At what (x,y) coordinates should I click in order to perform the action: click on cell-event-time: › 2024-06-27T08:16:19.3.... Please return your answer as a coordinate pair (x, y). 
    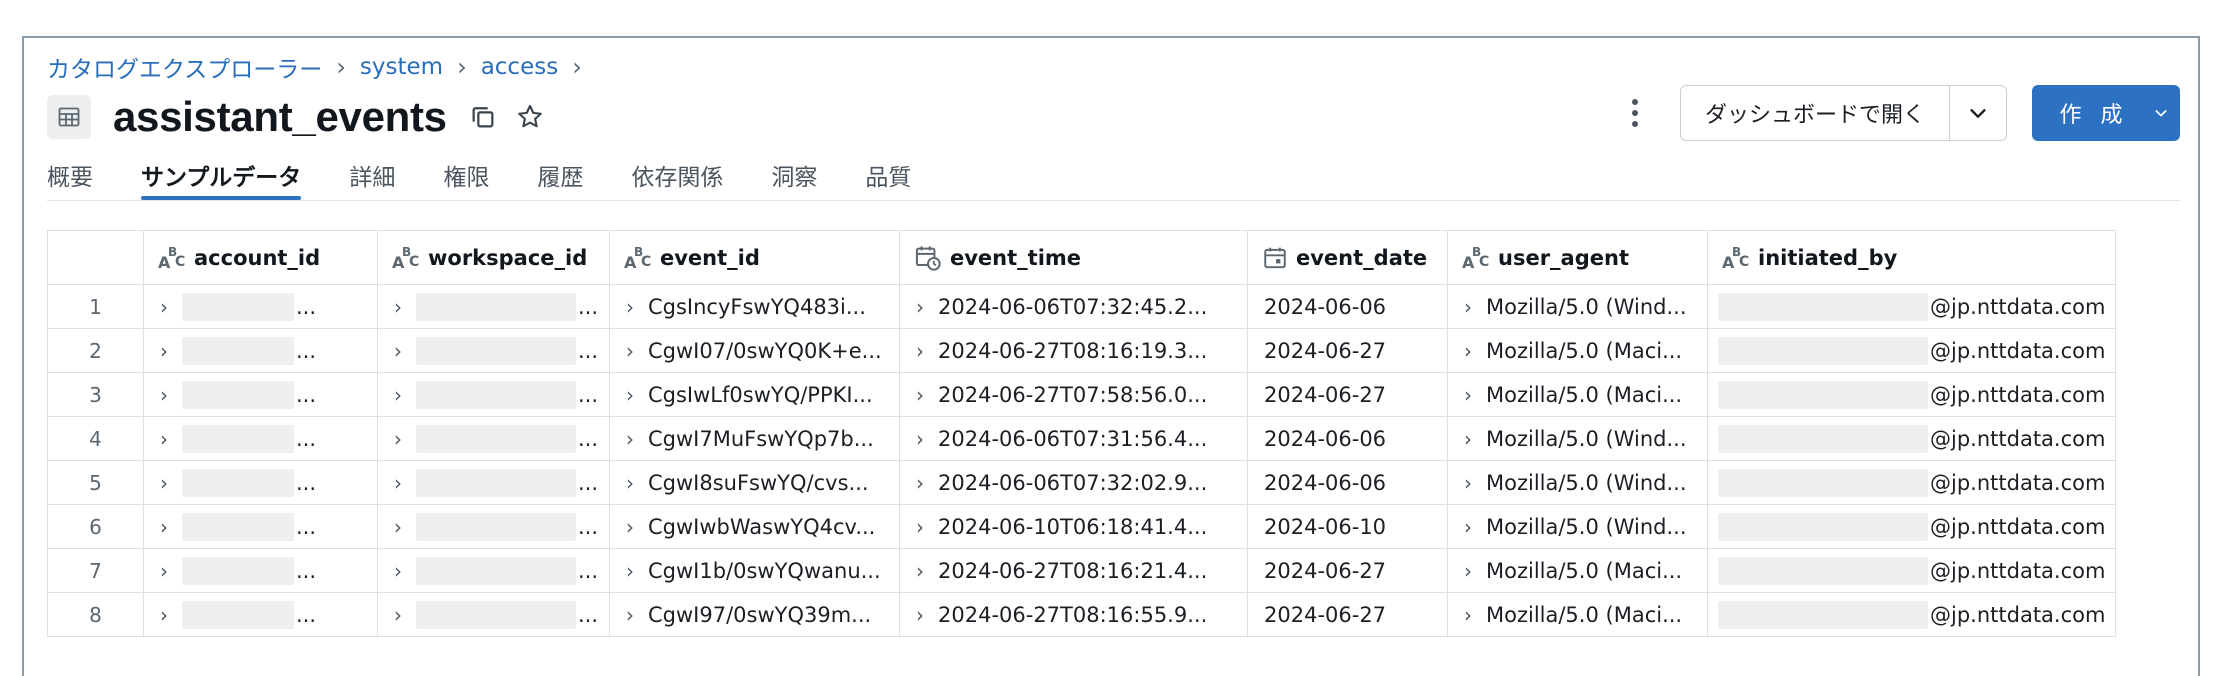
    Looking at the image, I should click on (1073, 350).